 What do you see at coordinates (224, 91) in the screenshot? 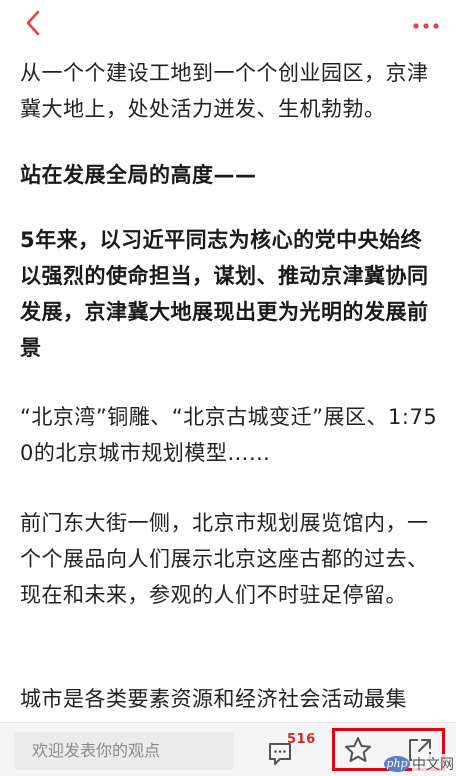
I see `article-paragraph: 从一个个建设工地到一个个创业园区，京津冀大地上，处处活力迸发、生机勃勃。` at bounding box center [224, 91].